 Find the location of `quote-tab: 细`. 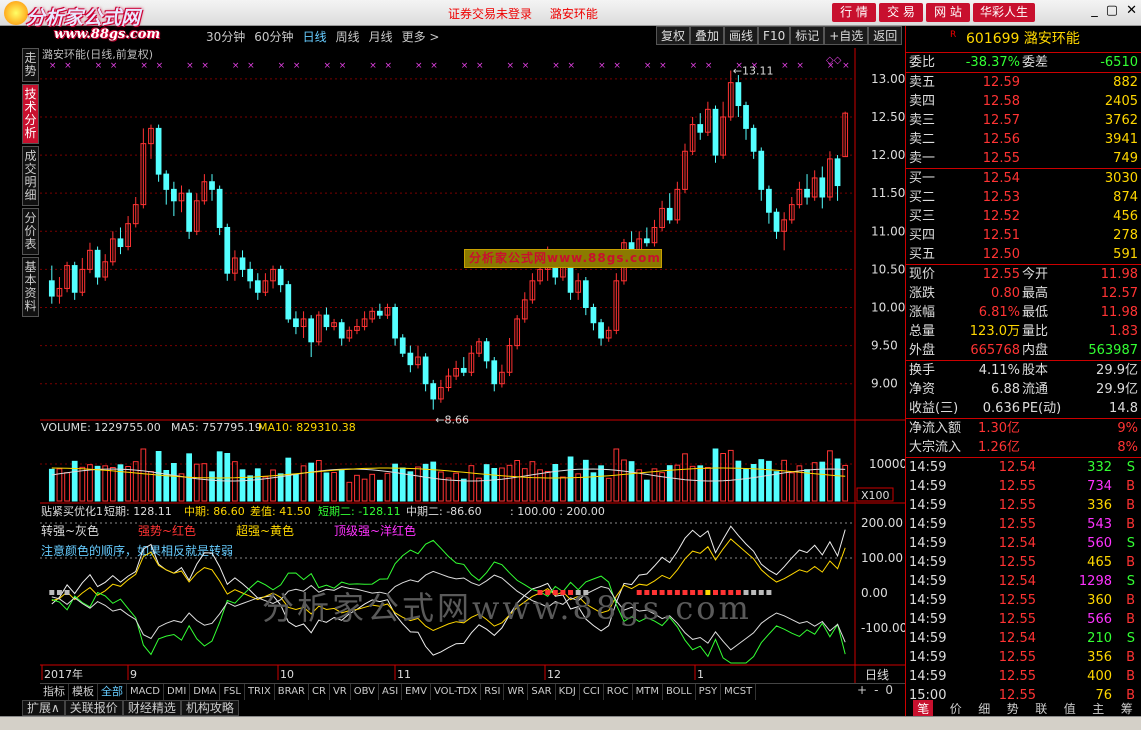

quote-tab: 细 is located at coordinates (984, 708).